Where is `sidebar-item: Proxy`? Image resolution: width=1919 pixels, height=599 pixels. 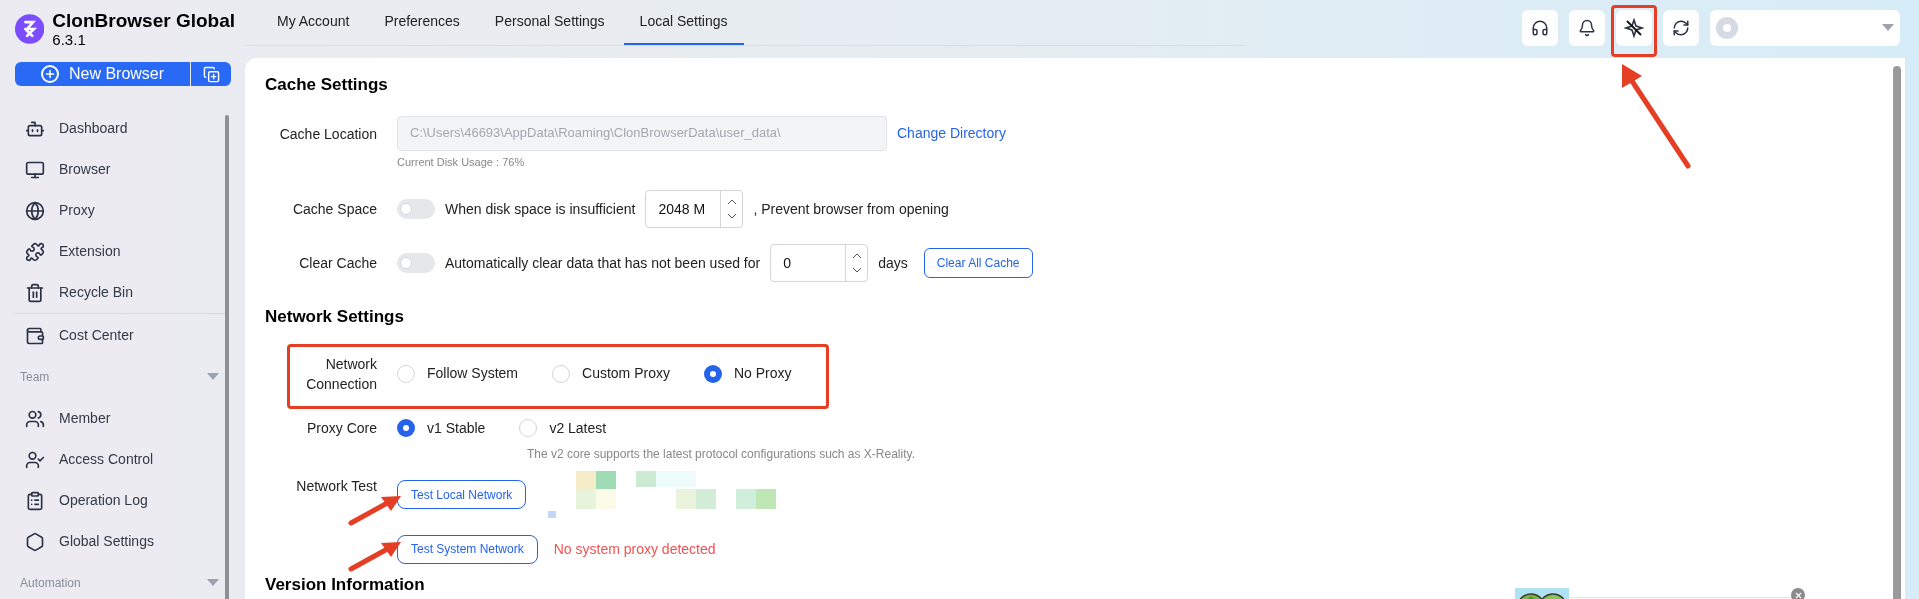 sidebar-item: Proxy is located at coordinates (120, 210).